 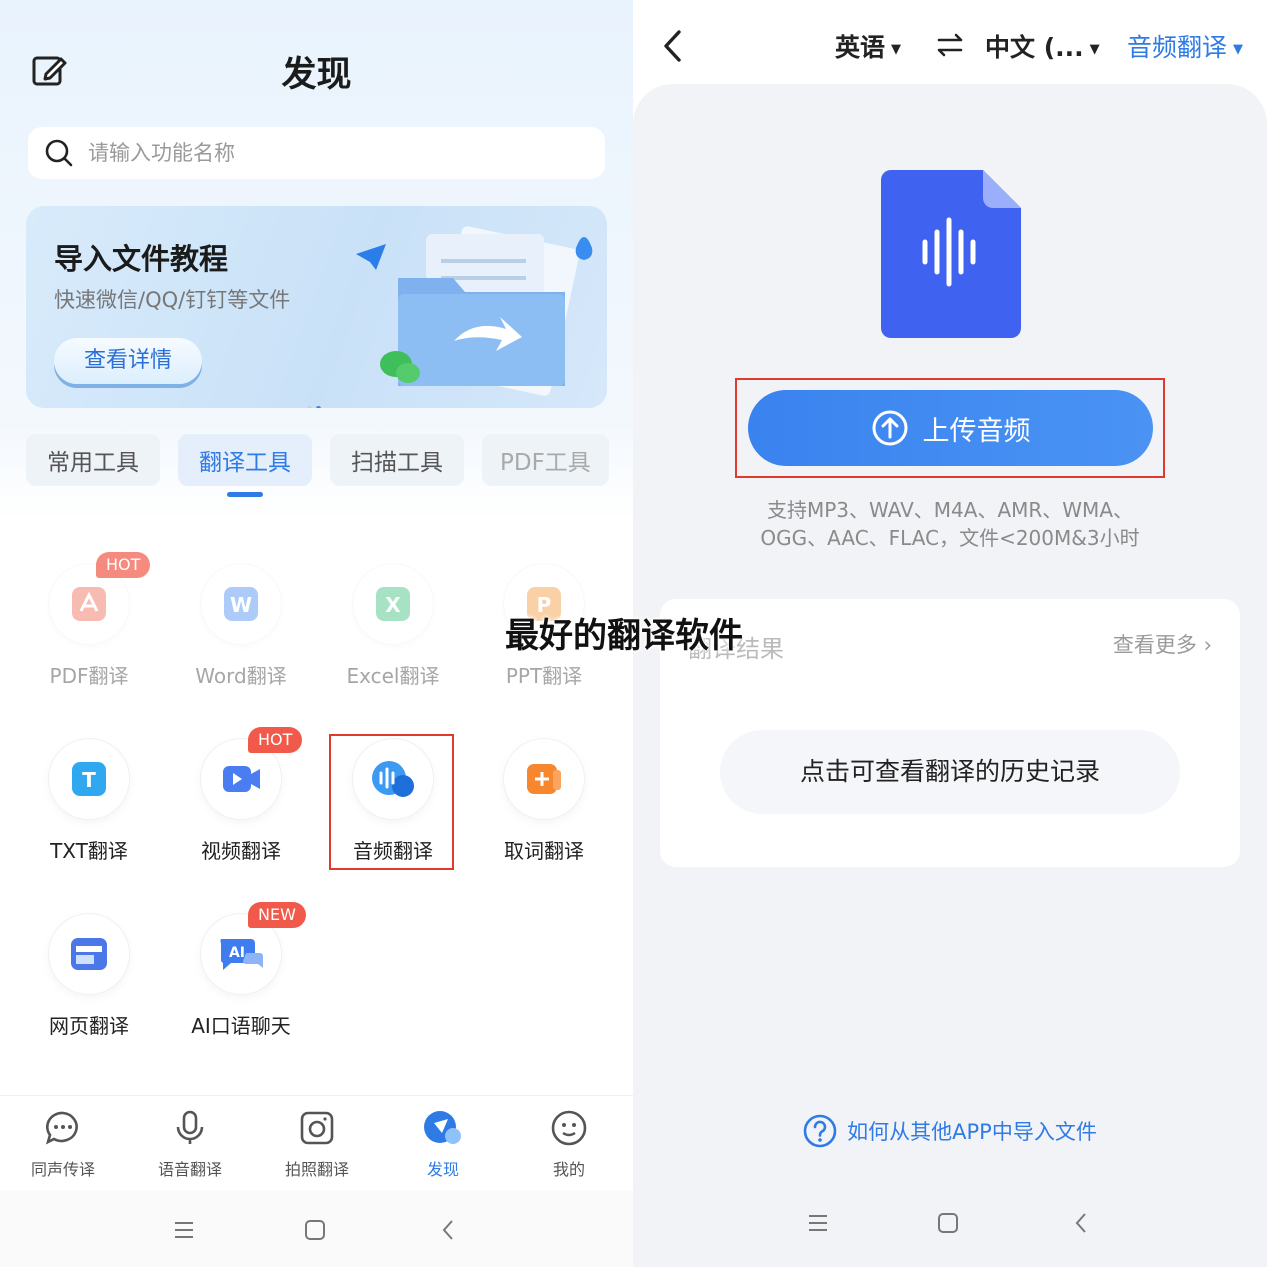 What do you see at coordinates (544, 801) in the screenshot?
I see `tool-word-pick-translate: 取词翻译` at bounding box center [544, 801].